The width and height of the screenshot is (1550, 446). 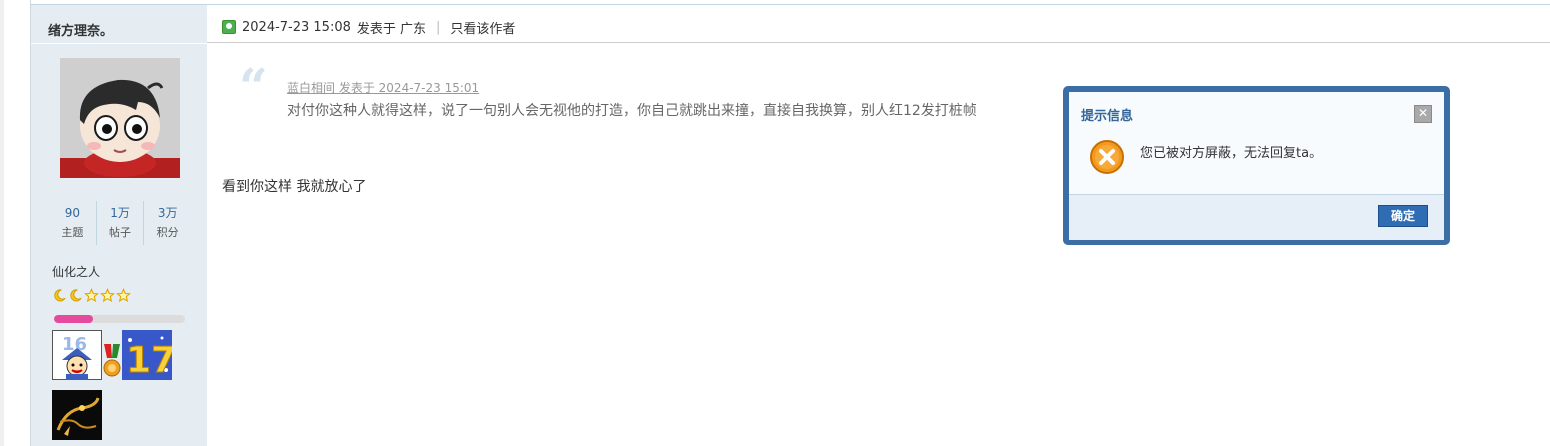 What do you see at coordinates (149, 360) in the screenshot?
I see `svg-text: 17` at bounding box center [149, 360].